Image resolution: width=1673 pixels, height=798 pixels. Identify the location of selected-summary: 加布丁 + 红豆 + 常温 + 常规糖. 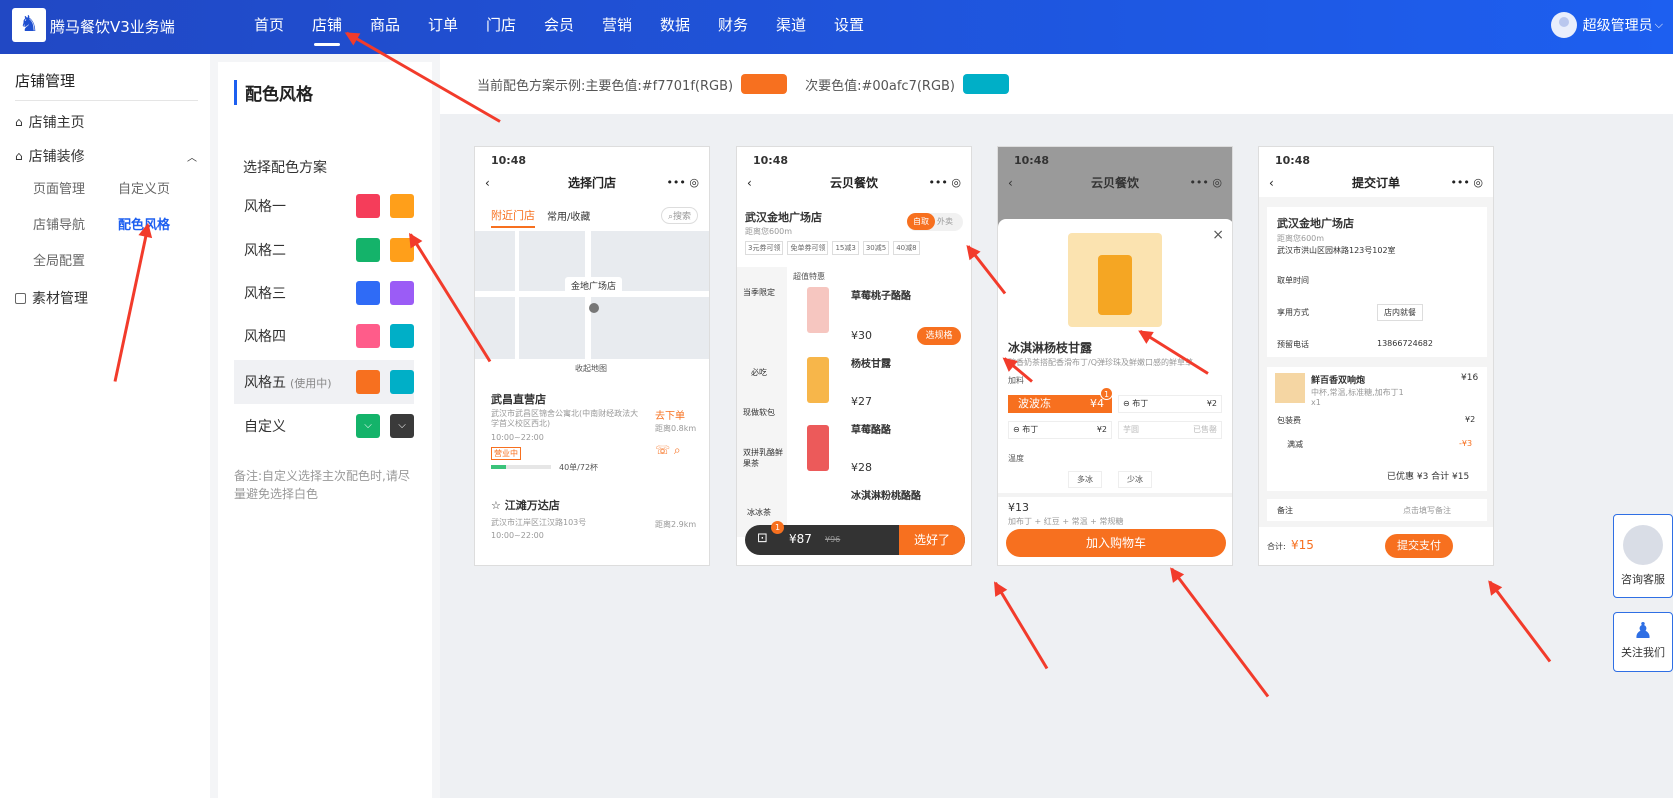
(1066, 521).